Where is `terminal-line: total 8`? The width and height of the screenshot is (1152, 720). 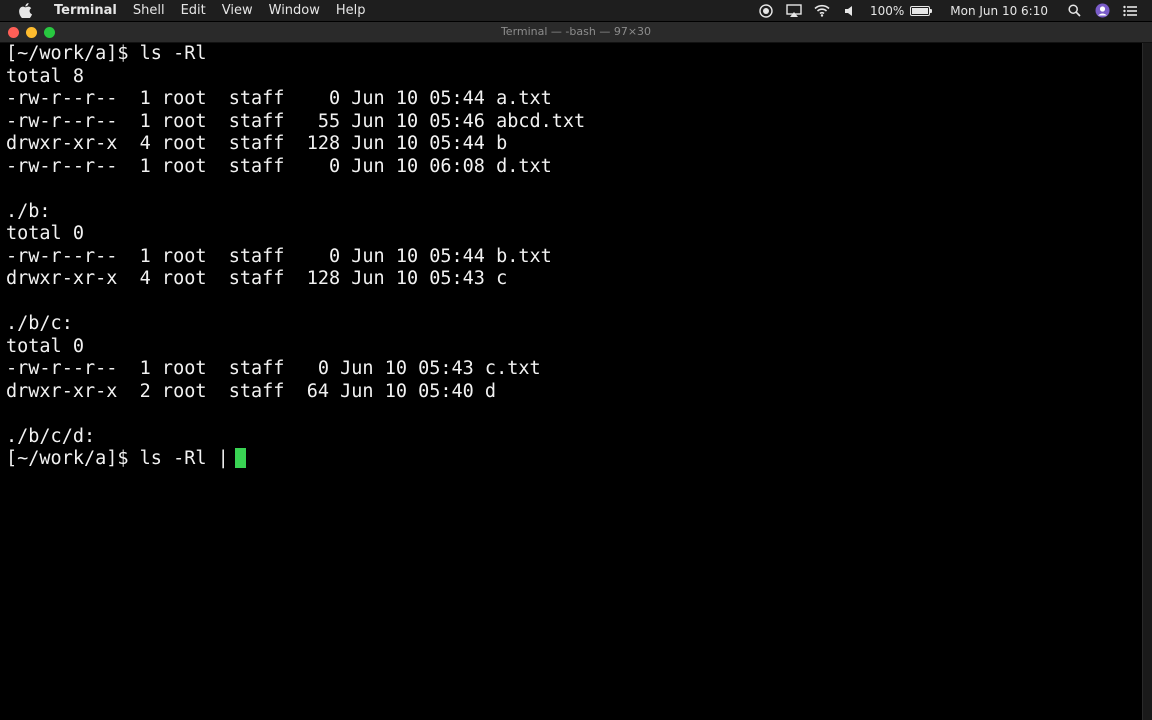 terminal-line: total 8 is located at coordinates (45, 76).